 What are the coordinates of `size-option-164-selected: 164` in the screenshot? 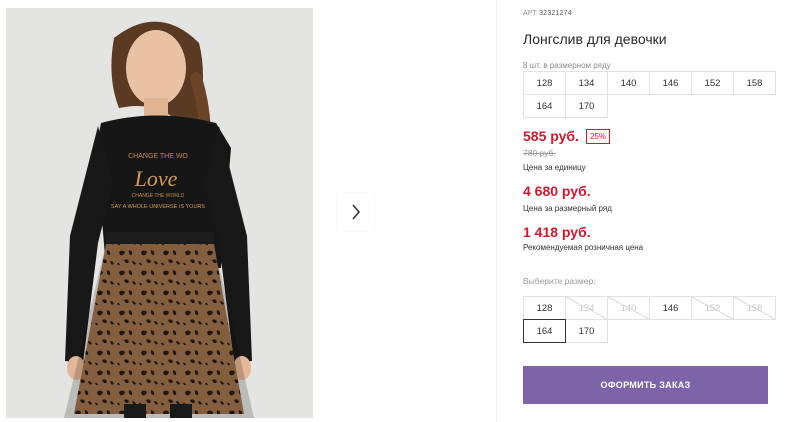 It's located at (544, 331).